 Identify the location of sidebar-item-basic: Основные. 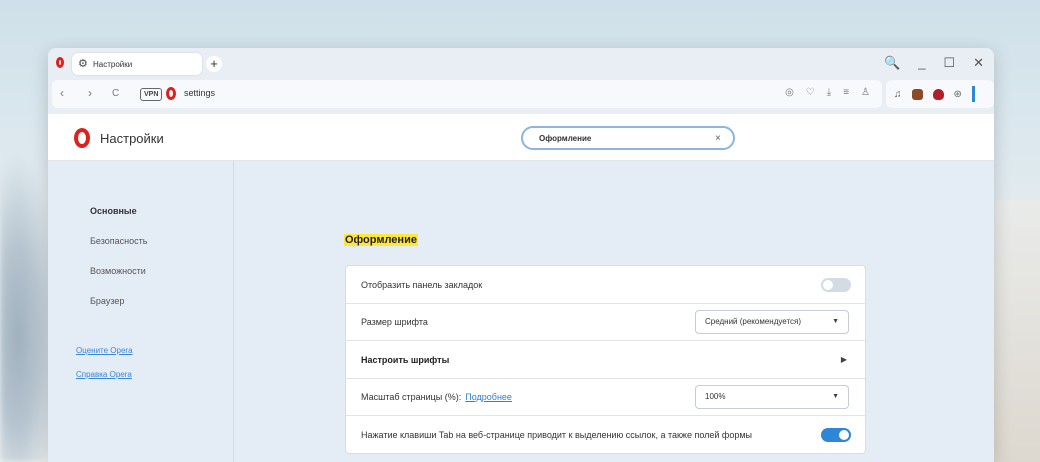
(113, 211).